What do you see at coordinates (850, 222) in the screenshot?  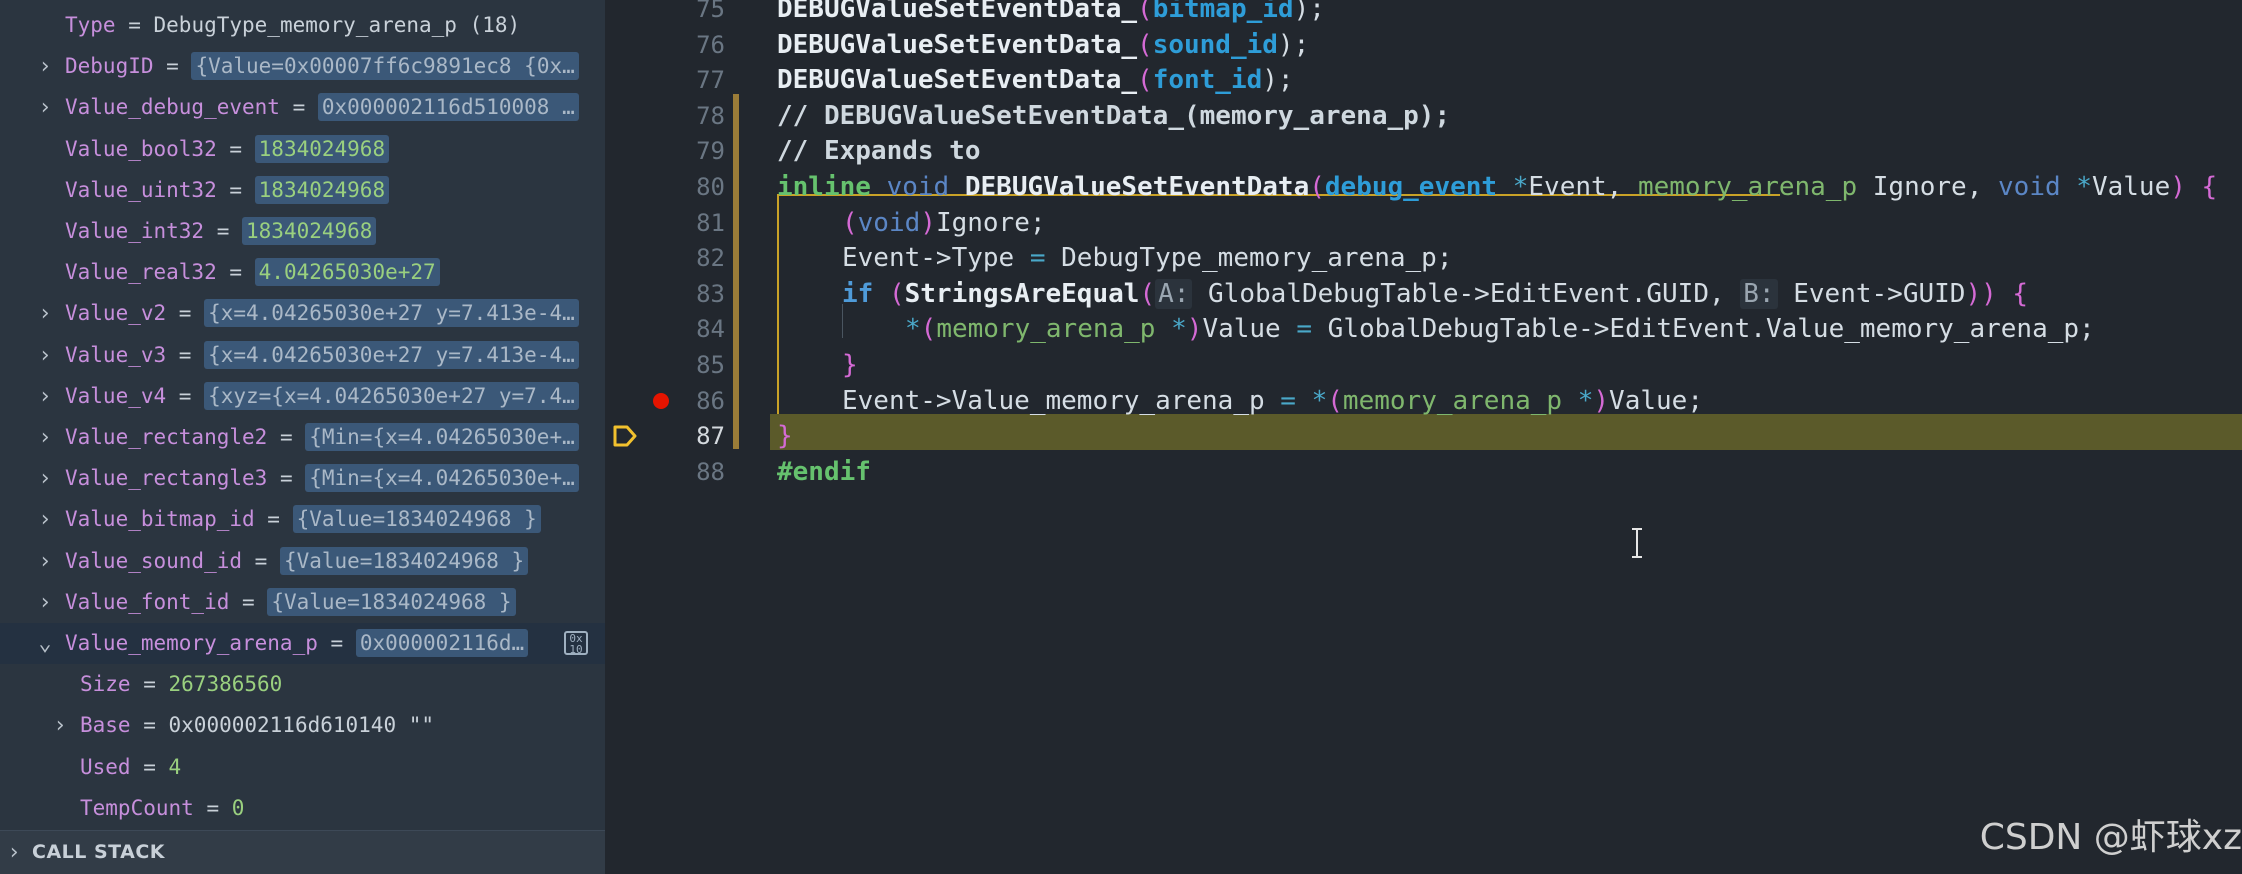 I see `code-token: (` at bounding box center [850, 222].